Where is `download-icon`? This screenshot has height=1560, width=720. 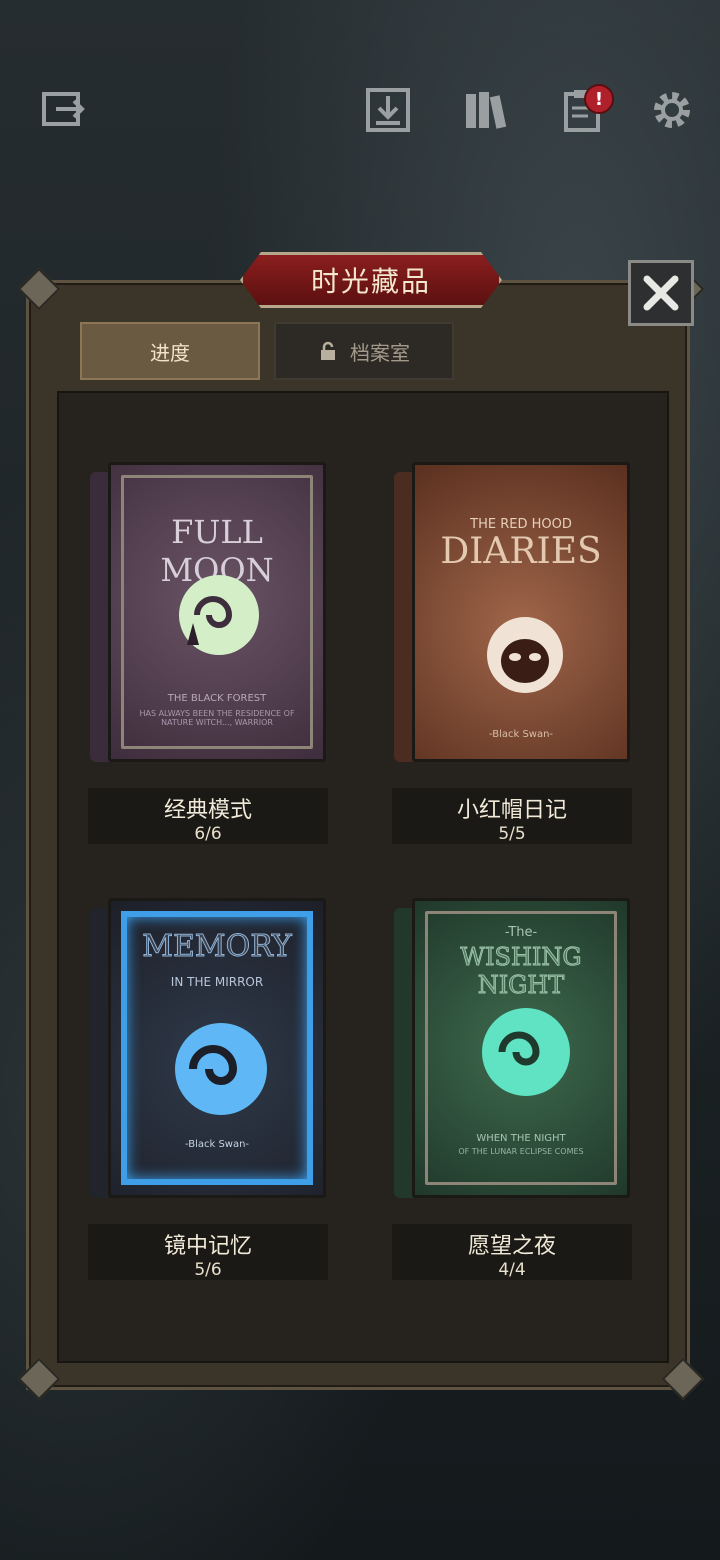
download-icon is located at coordinates (388, 110).